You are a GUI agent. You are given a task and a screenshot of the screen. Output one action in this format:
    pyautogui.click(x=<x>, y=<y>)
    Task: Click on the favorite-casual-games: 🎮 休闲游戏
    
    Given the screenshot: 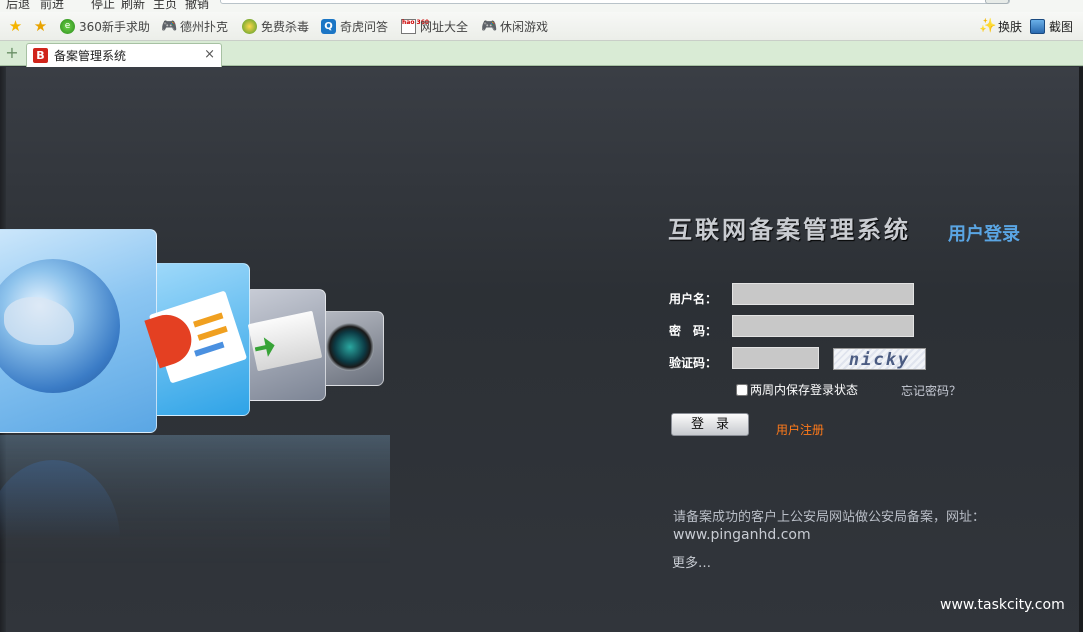 What is the action you would take?
    pyautogui.click(x=514, y=26)
    